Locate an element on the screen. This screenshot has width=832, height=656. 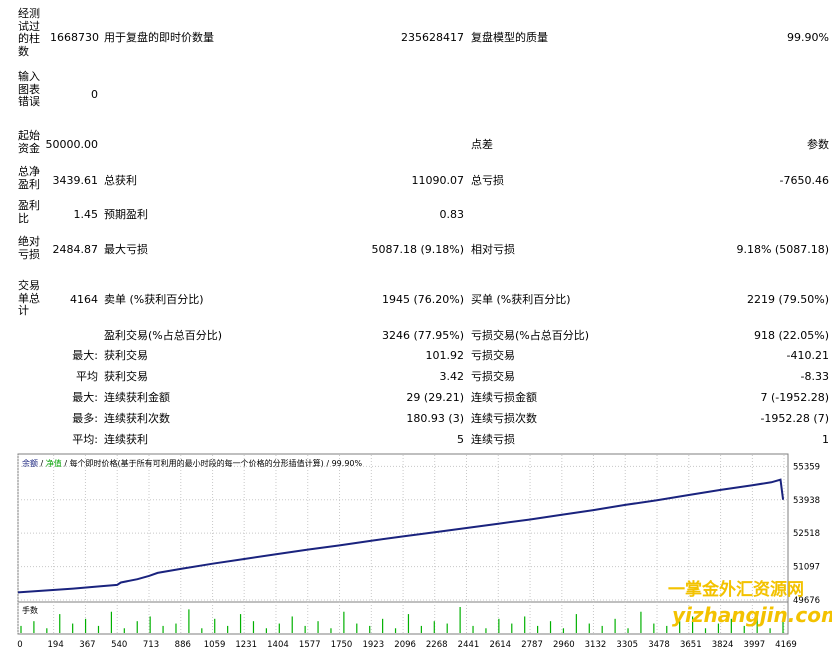
legend-equity: 净值 is located at coordinates (54, 463).